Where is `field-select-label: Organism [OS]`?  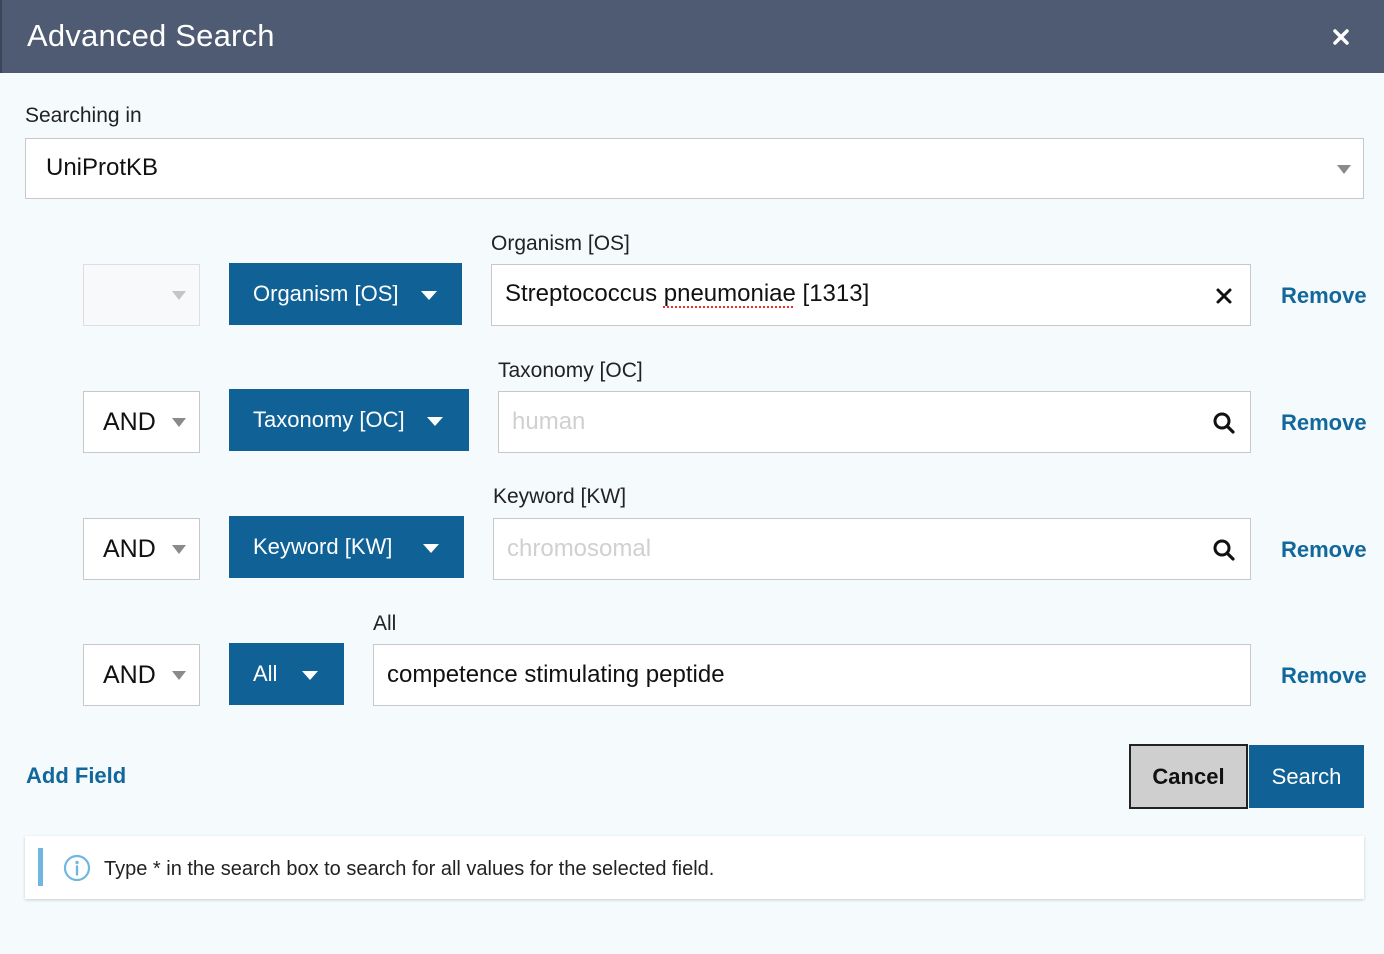 field-select-label: Organism [OS] is located at coordinates (326, 293).